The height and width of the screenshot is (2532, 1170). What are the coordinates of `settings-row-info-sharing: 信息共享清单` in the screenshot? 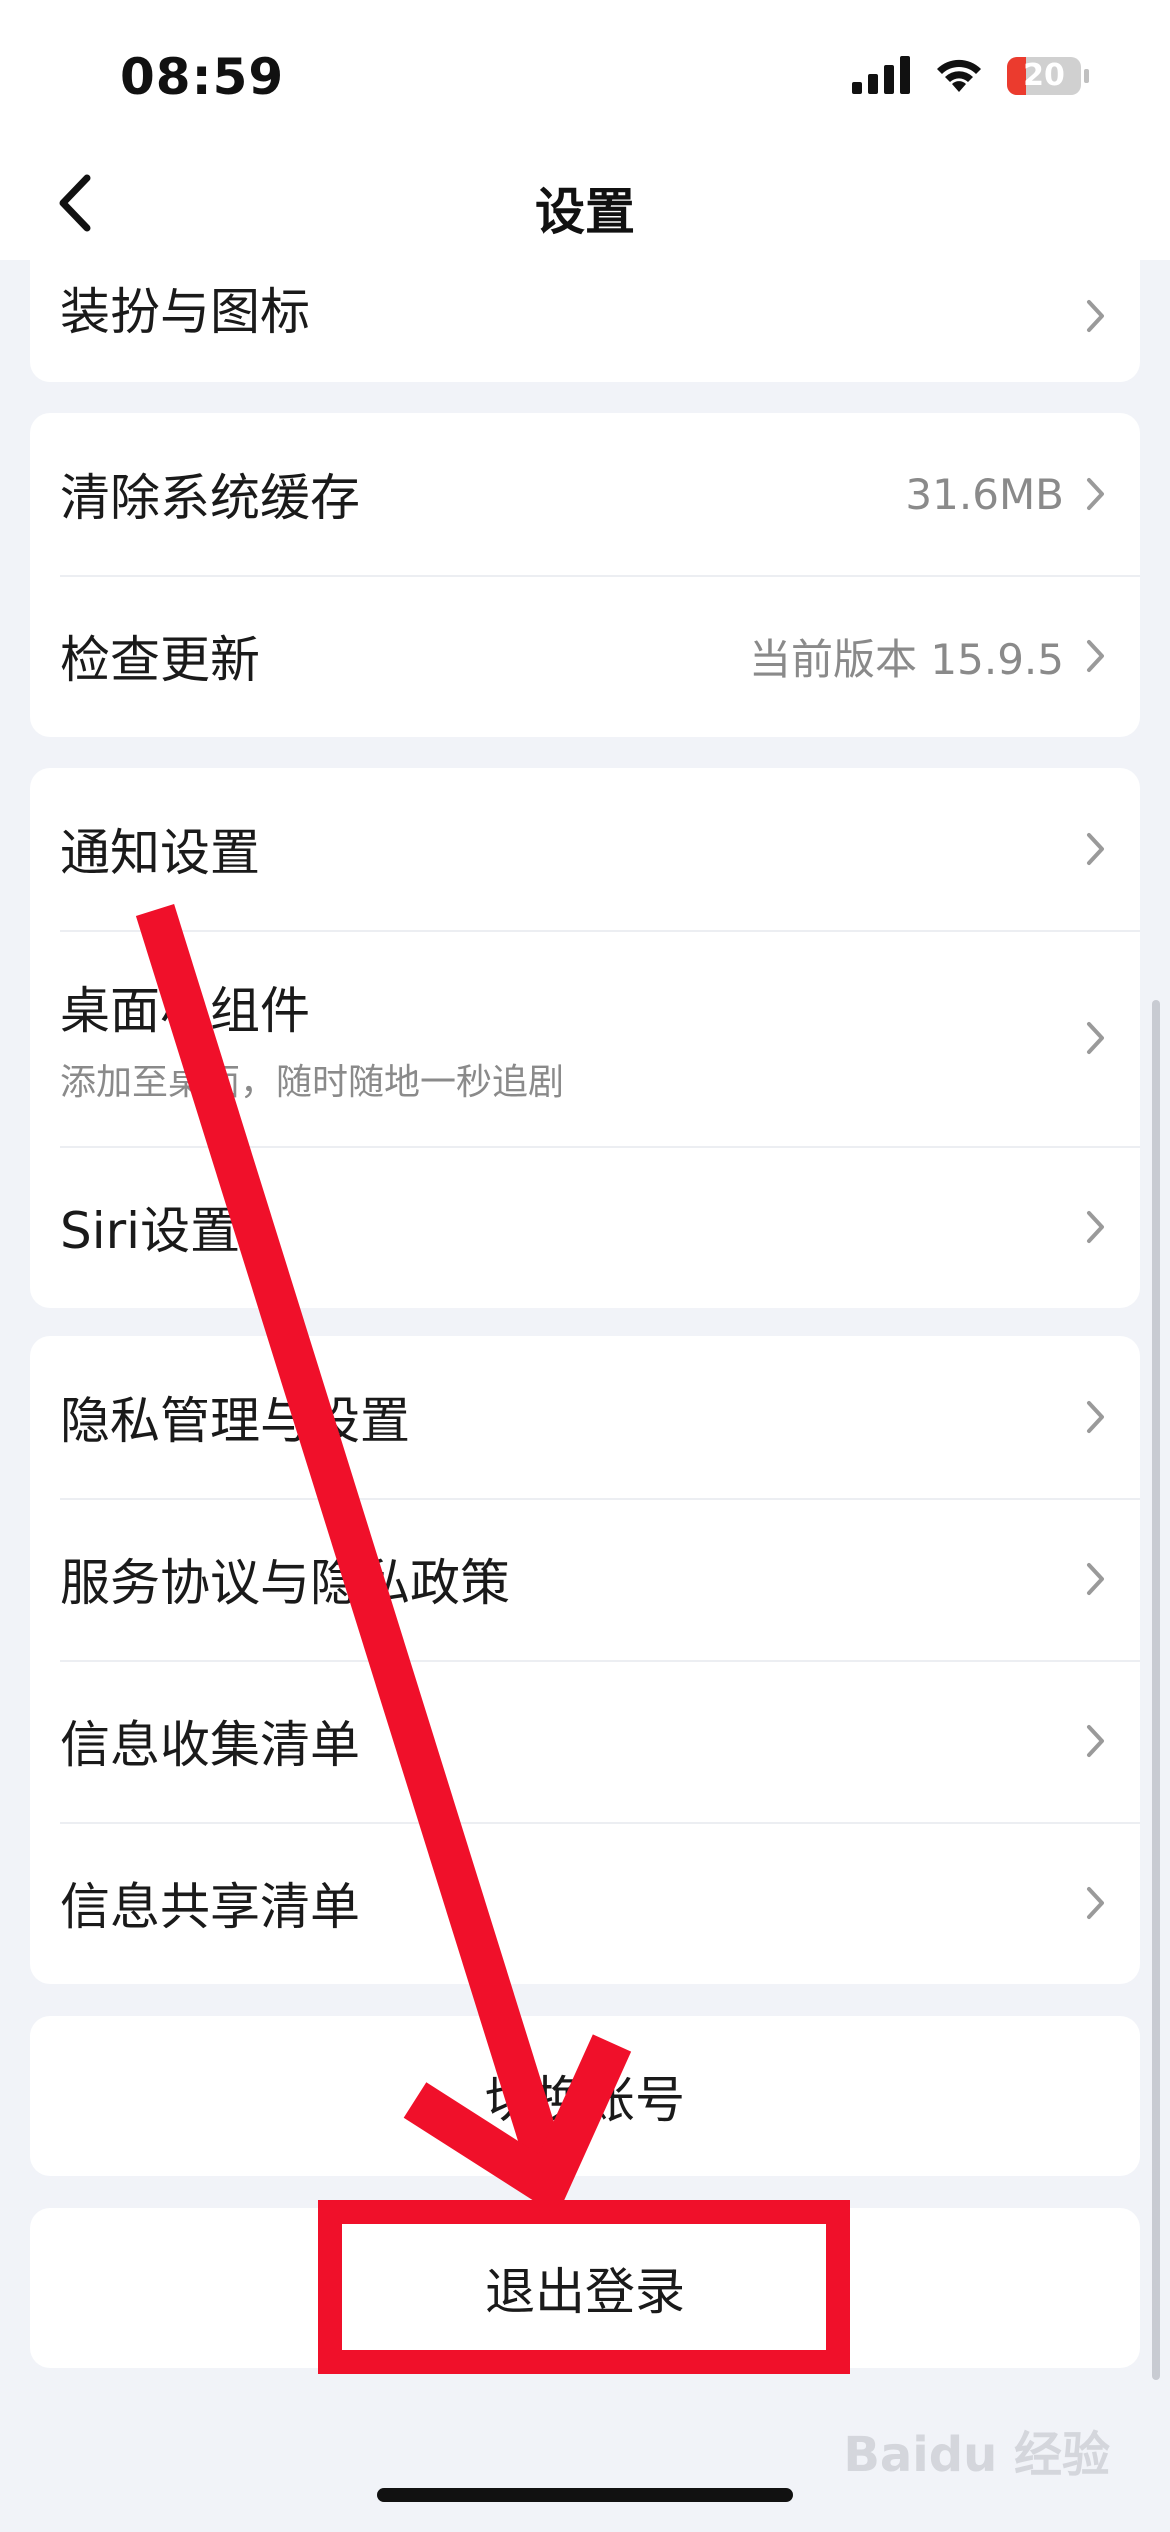 It's located at (585, 1903).